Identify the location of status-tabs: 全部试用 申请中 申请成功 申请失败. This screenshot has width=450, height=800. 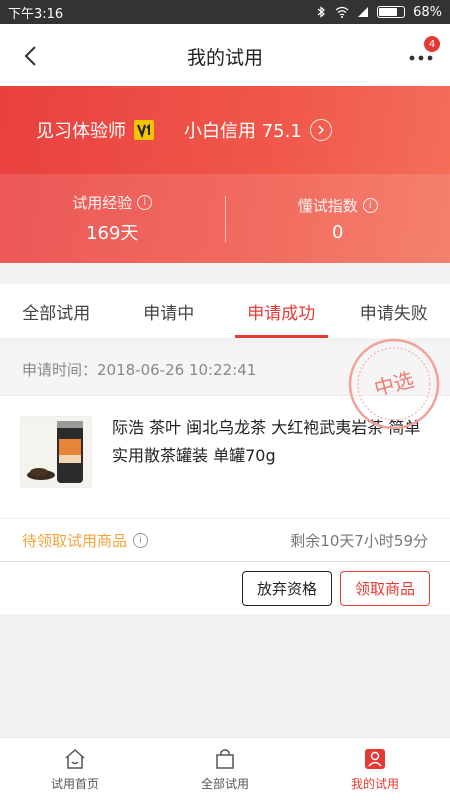
(225, 311).